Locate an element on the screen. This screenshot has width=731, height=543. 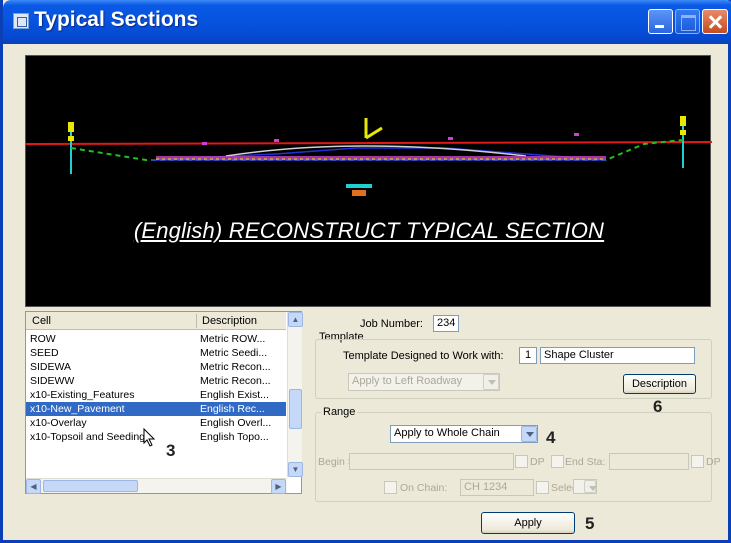
close-button is located at coordinates (715, 21).